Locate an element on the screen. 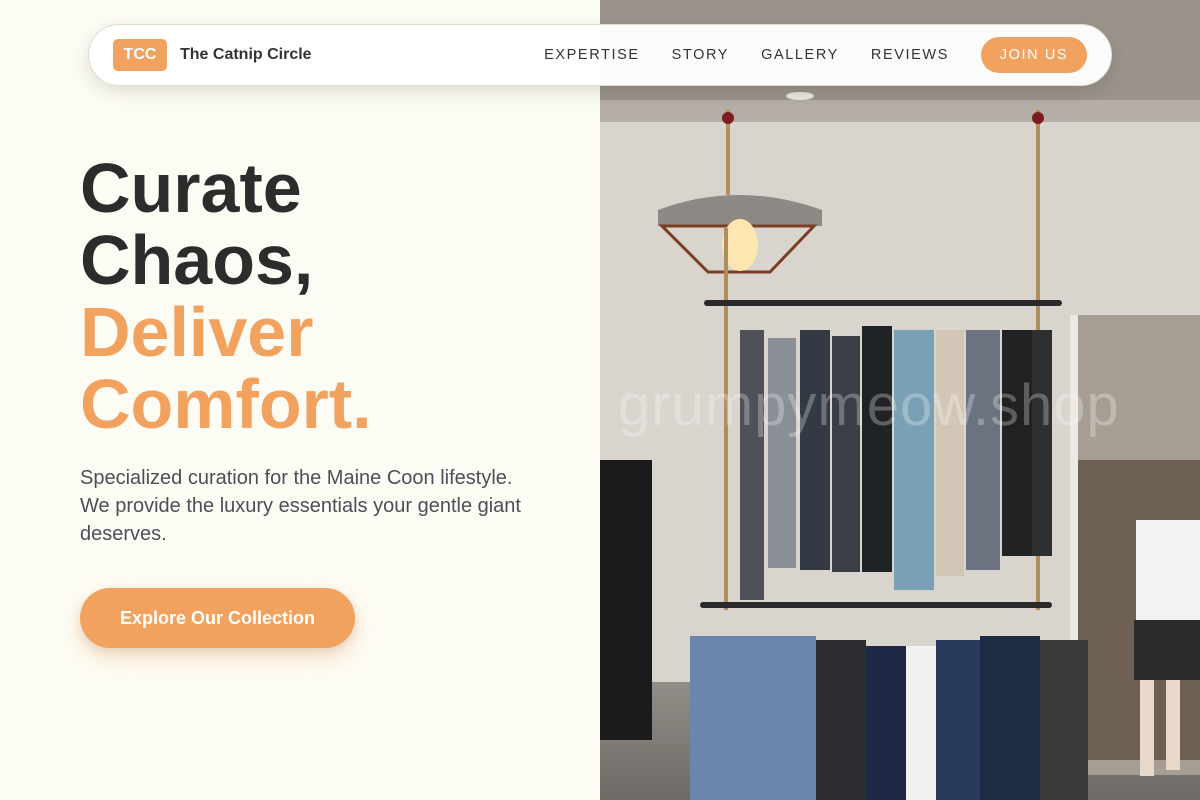  image-watermark: grumpymeow.shop is located at coordinates (869, 405).